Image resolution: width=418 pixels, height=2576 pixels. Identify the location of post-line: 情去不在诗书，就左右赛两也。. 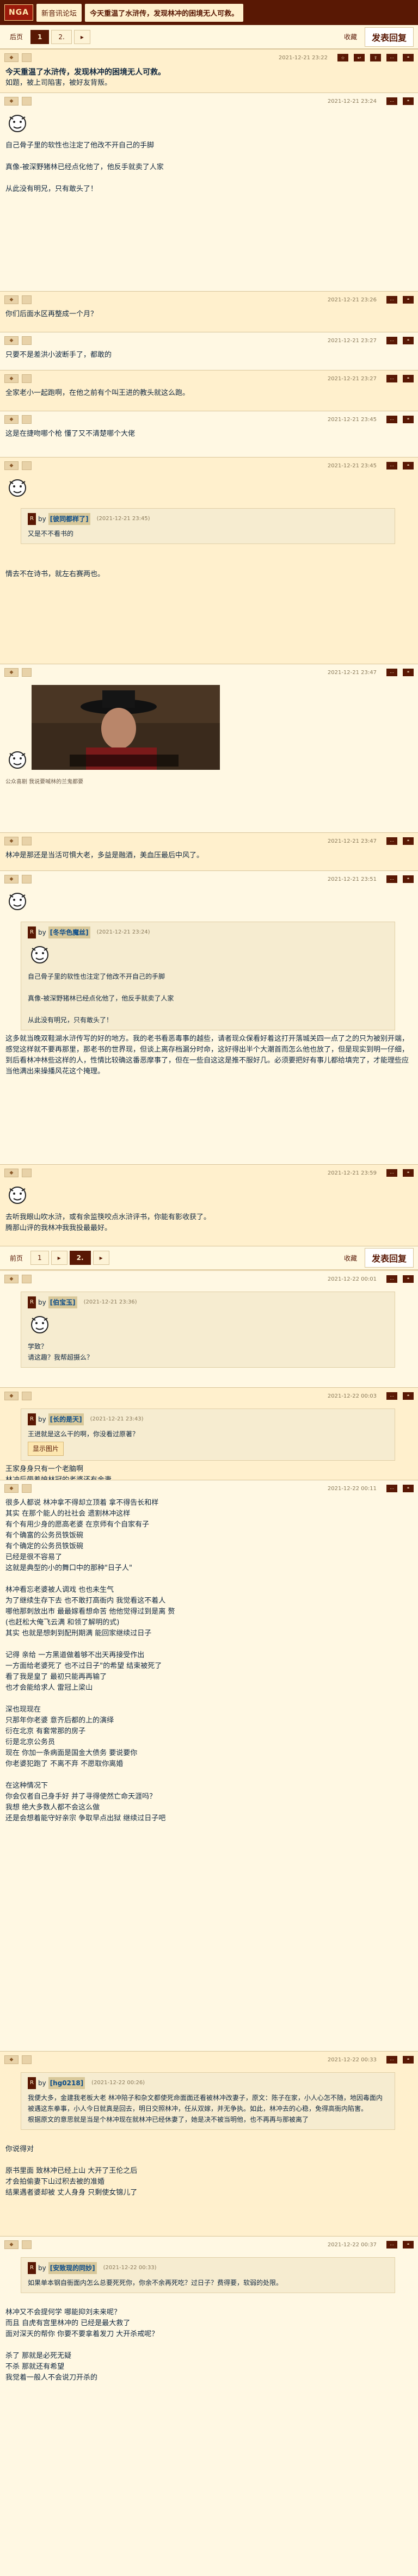
(55, 574).